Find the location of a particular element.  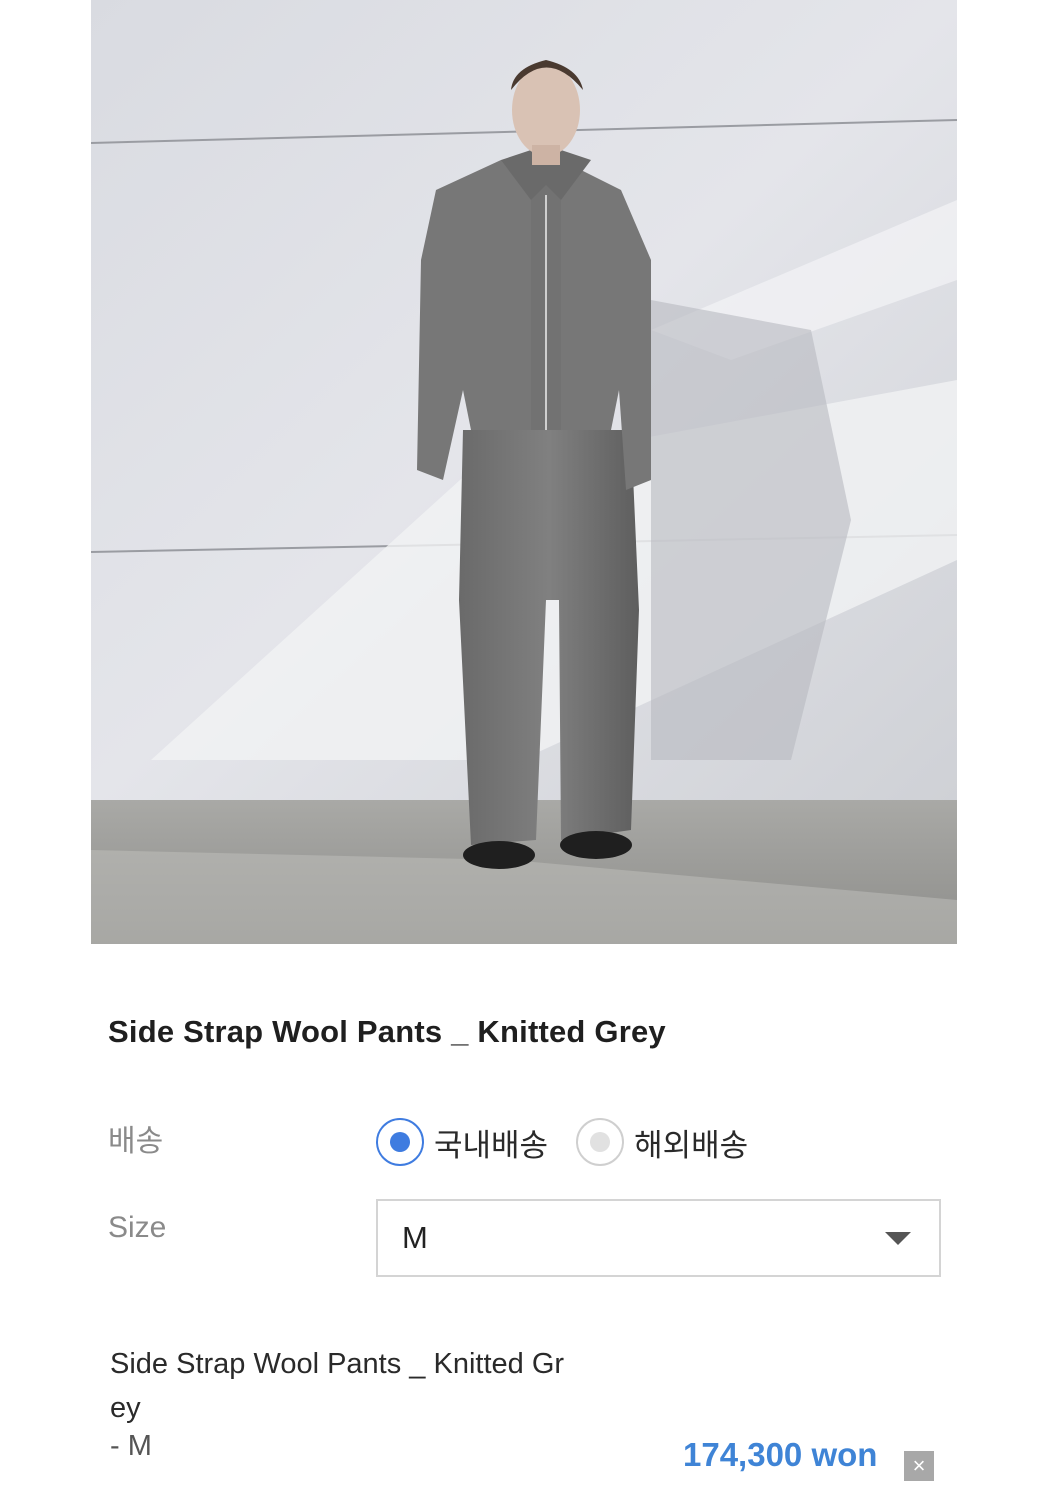

selected-item-option: - M is located at coordinates (131, 1446).